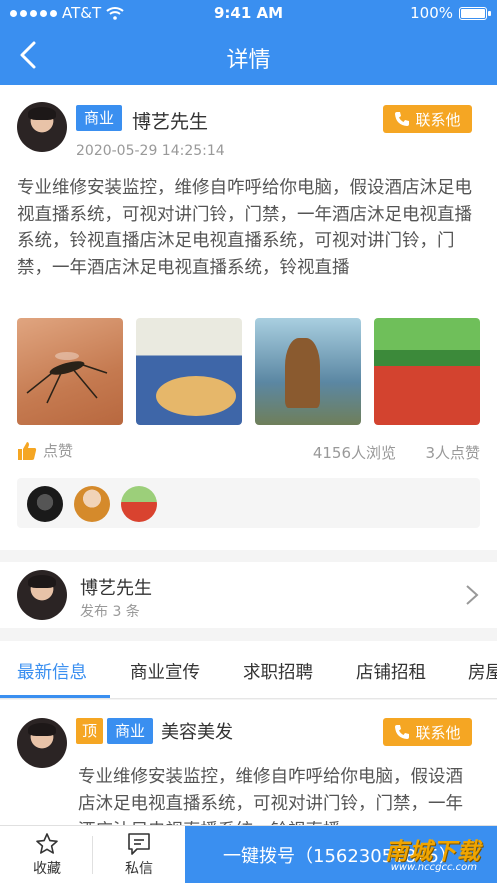 The image size is (497, 883). What do you see at coordinates (92, 855) in the screenshot?
I see `divider` at bounding box center [92, 855].